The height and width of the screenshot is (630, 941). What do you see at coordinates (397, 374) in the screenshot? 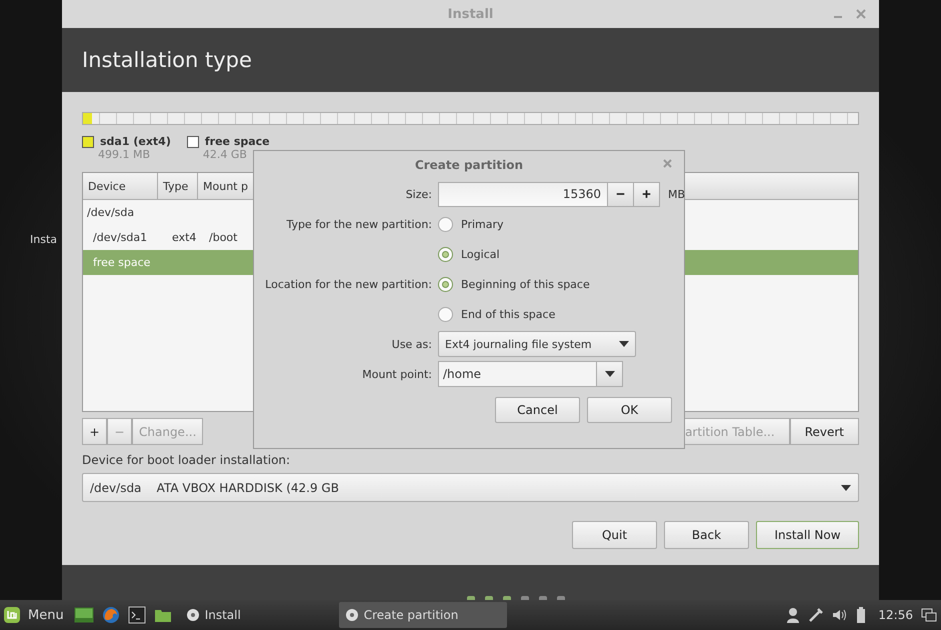
I see `field-label: Mount point:` at bounding box center [397, 374].